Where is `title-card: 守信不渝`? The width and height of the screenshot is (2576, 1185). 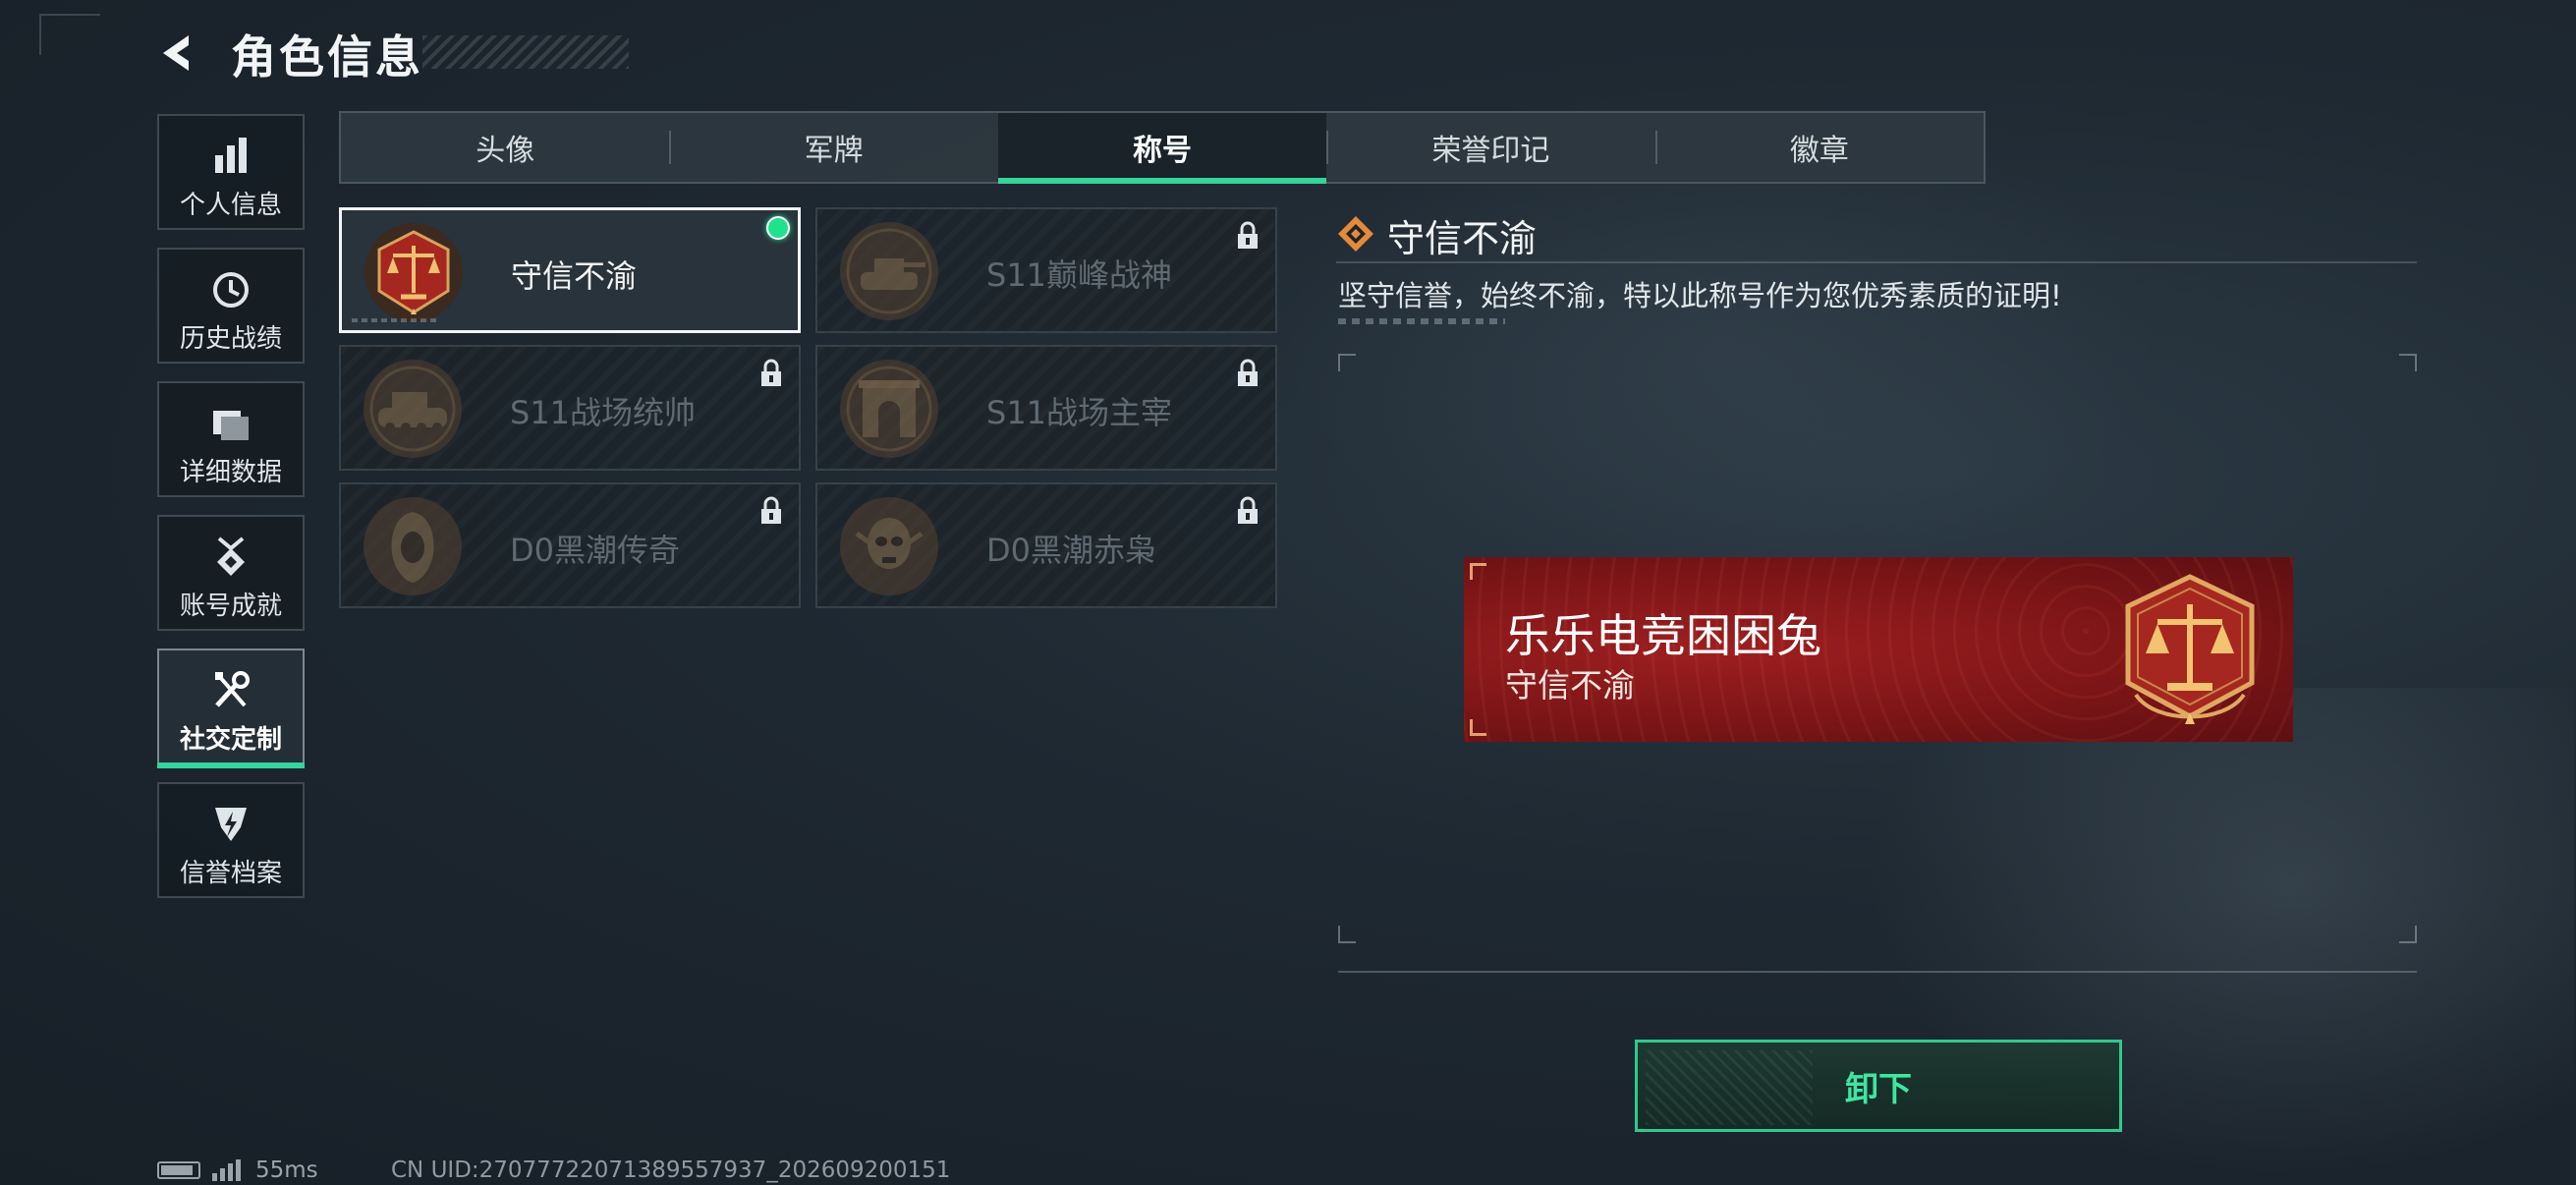 title-card: 守信不渝 is located at coordinates (570, 270).